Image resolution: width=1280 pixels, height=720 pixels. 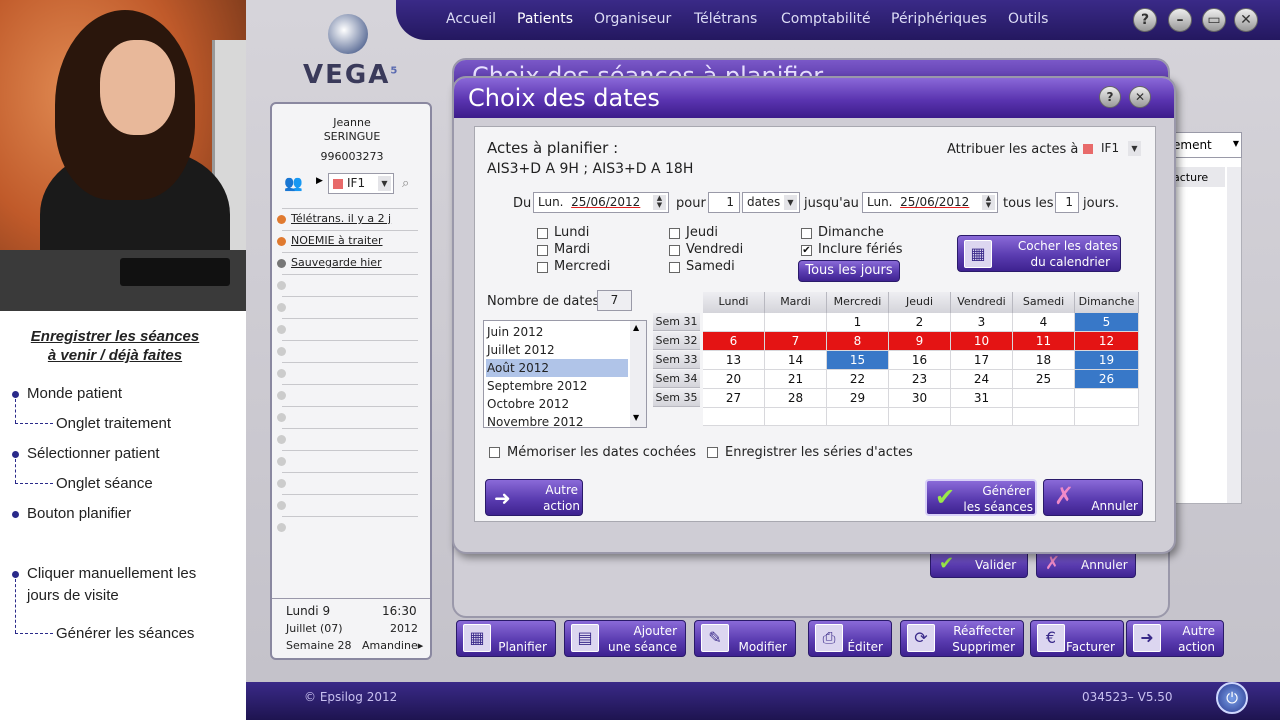 What do you see at coordinates (796, 379) in the screenshot?
I see `calendar-day-cell: 21` at bounding box center [796, 379].